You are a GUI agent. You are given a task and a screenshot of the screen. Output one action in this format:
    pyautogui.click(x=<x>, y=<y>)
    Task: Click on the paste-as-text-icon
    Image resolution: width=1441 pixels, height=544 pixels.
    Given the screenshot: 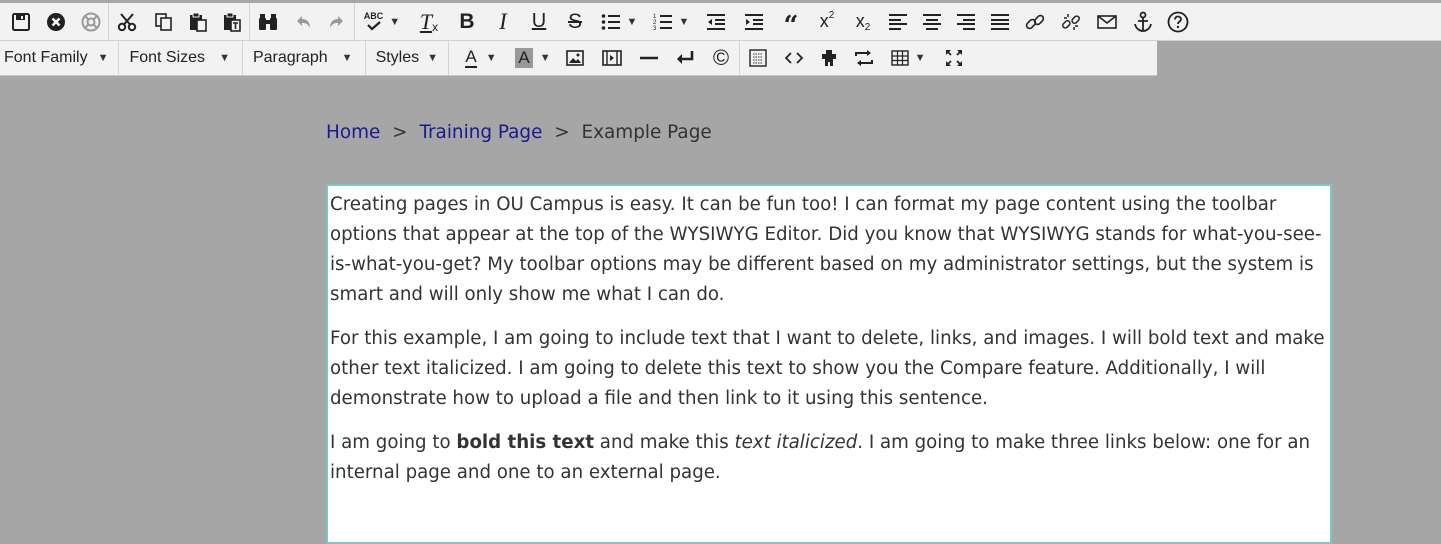 What is the action you would take?
    pyautogui.click(x=232, y=21)
    